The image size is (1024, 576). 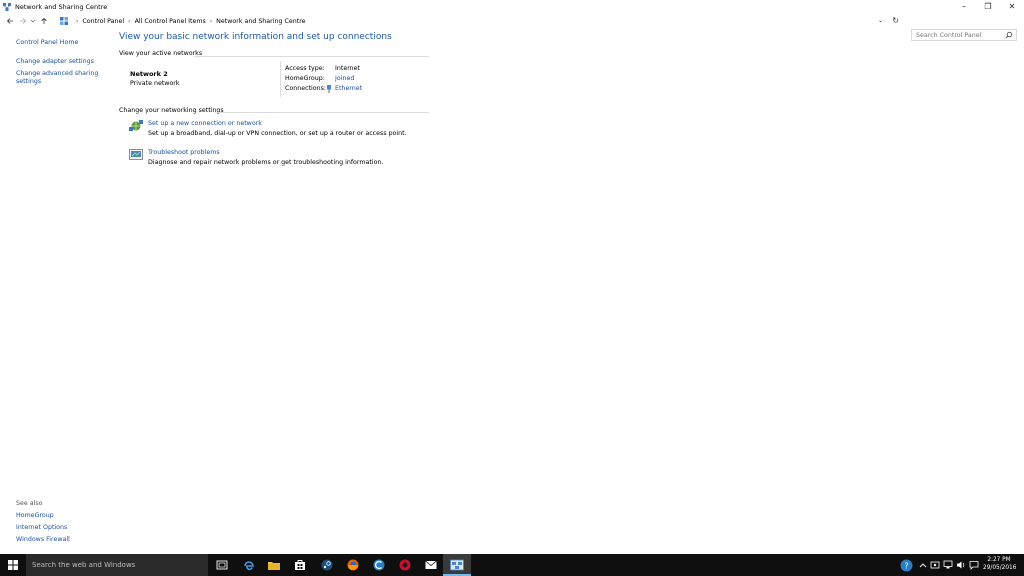 What do you see at coordinates (1000, 564) in the screenshot?
I see `clock: 2:27 PM 29/05/2016` at bounding box center [1000, 564].